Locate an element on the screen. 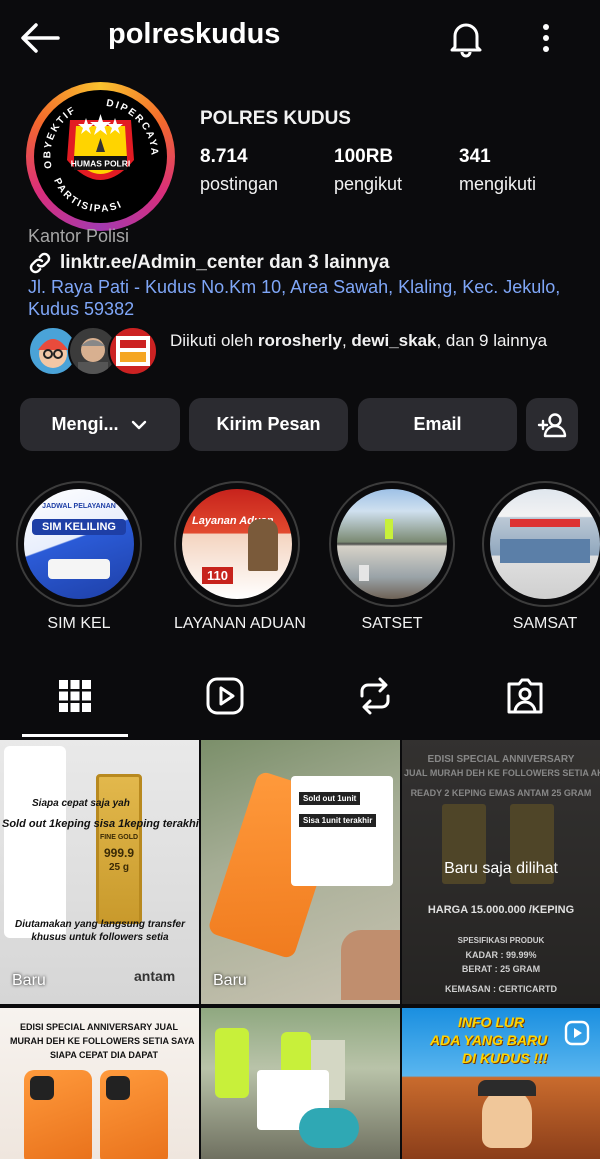 The height and width of the screenshot is (1159, 600). top-bar: polreskudus is located at coordinates (300, 38).